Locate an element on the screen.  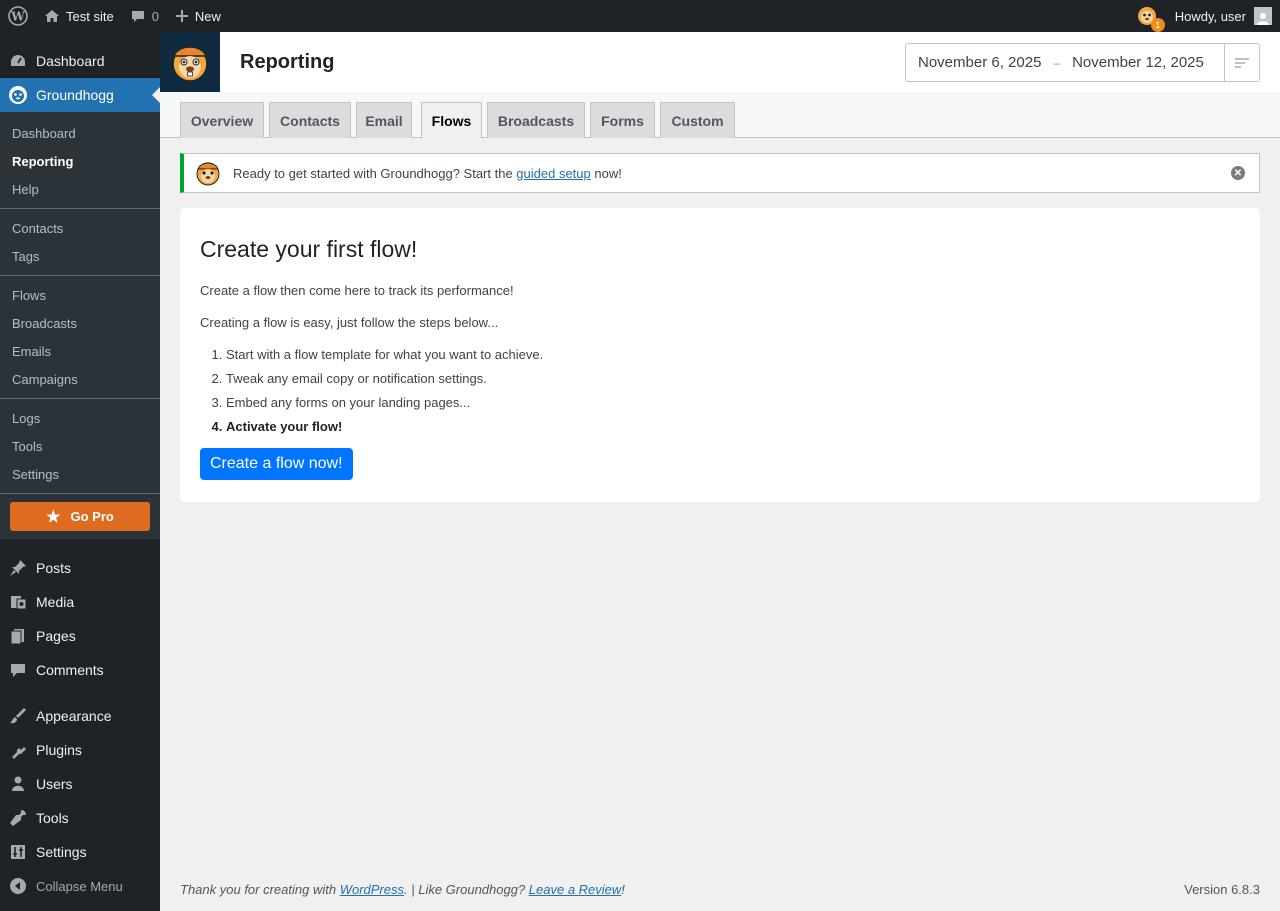
tab-flows: Flows is located at coordinates (451, 120).